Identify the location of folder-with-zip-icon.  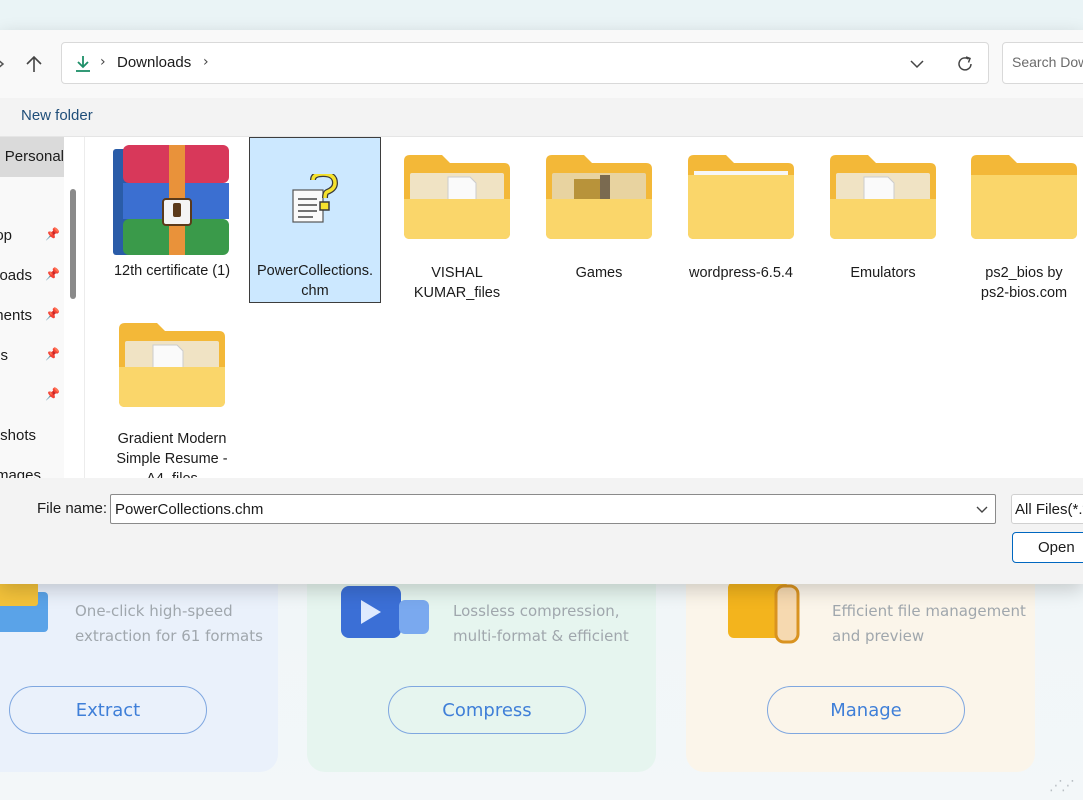
(599, 197).